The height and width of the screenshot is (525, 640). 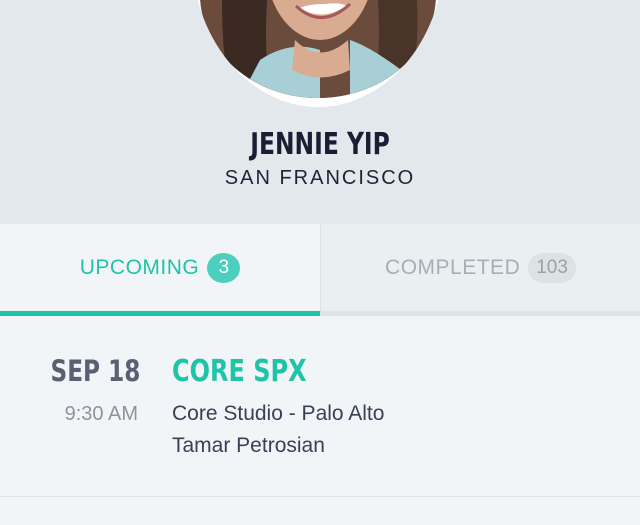 I want to click on tab-completed-label: COMPLETED, so click(x=453, y=267).